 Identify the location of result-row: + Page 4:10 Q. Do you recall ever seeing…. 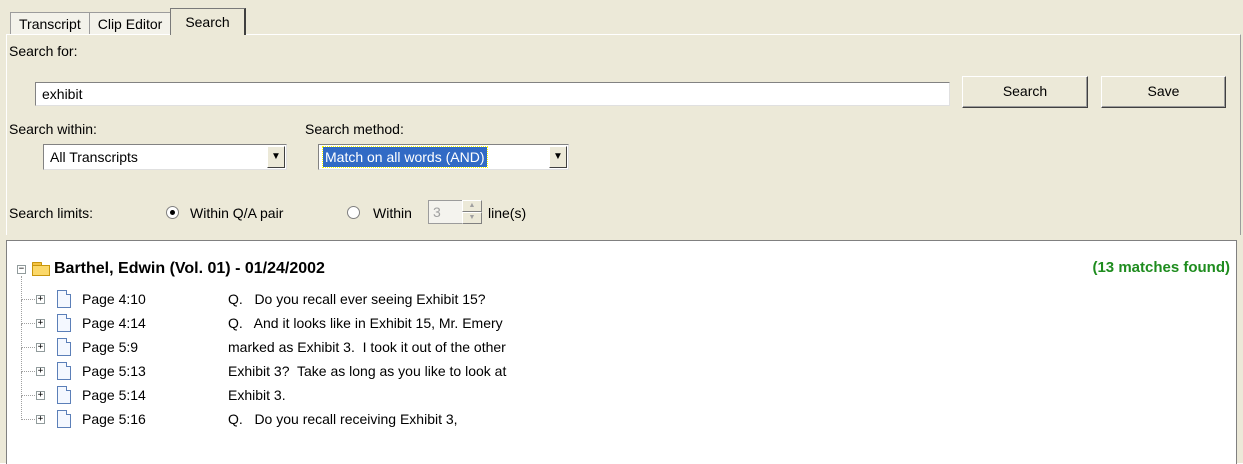
(407, 294).